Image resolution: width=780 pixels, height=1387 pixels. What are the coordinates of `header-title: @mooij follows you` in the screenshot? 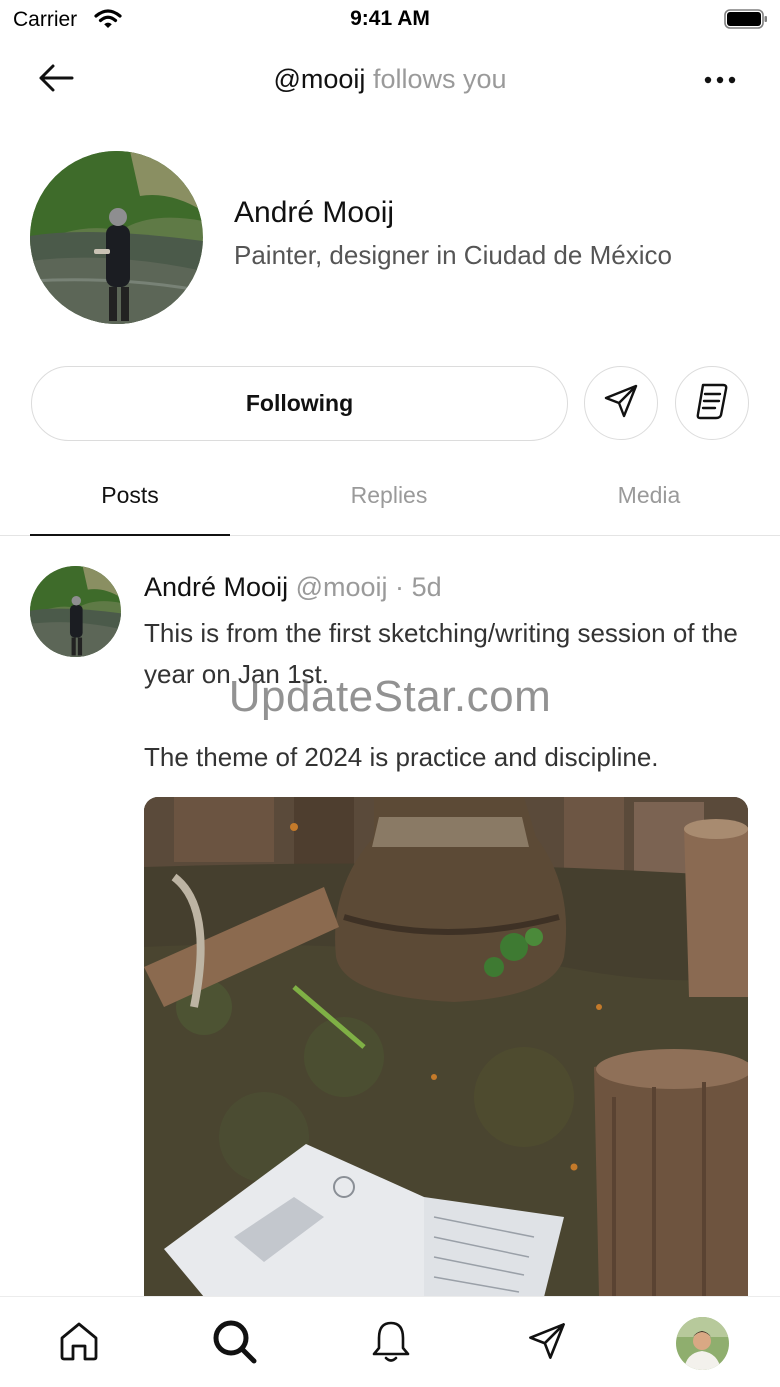 It's located at (390, 79).